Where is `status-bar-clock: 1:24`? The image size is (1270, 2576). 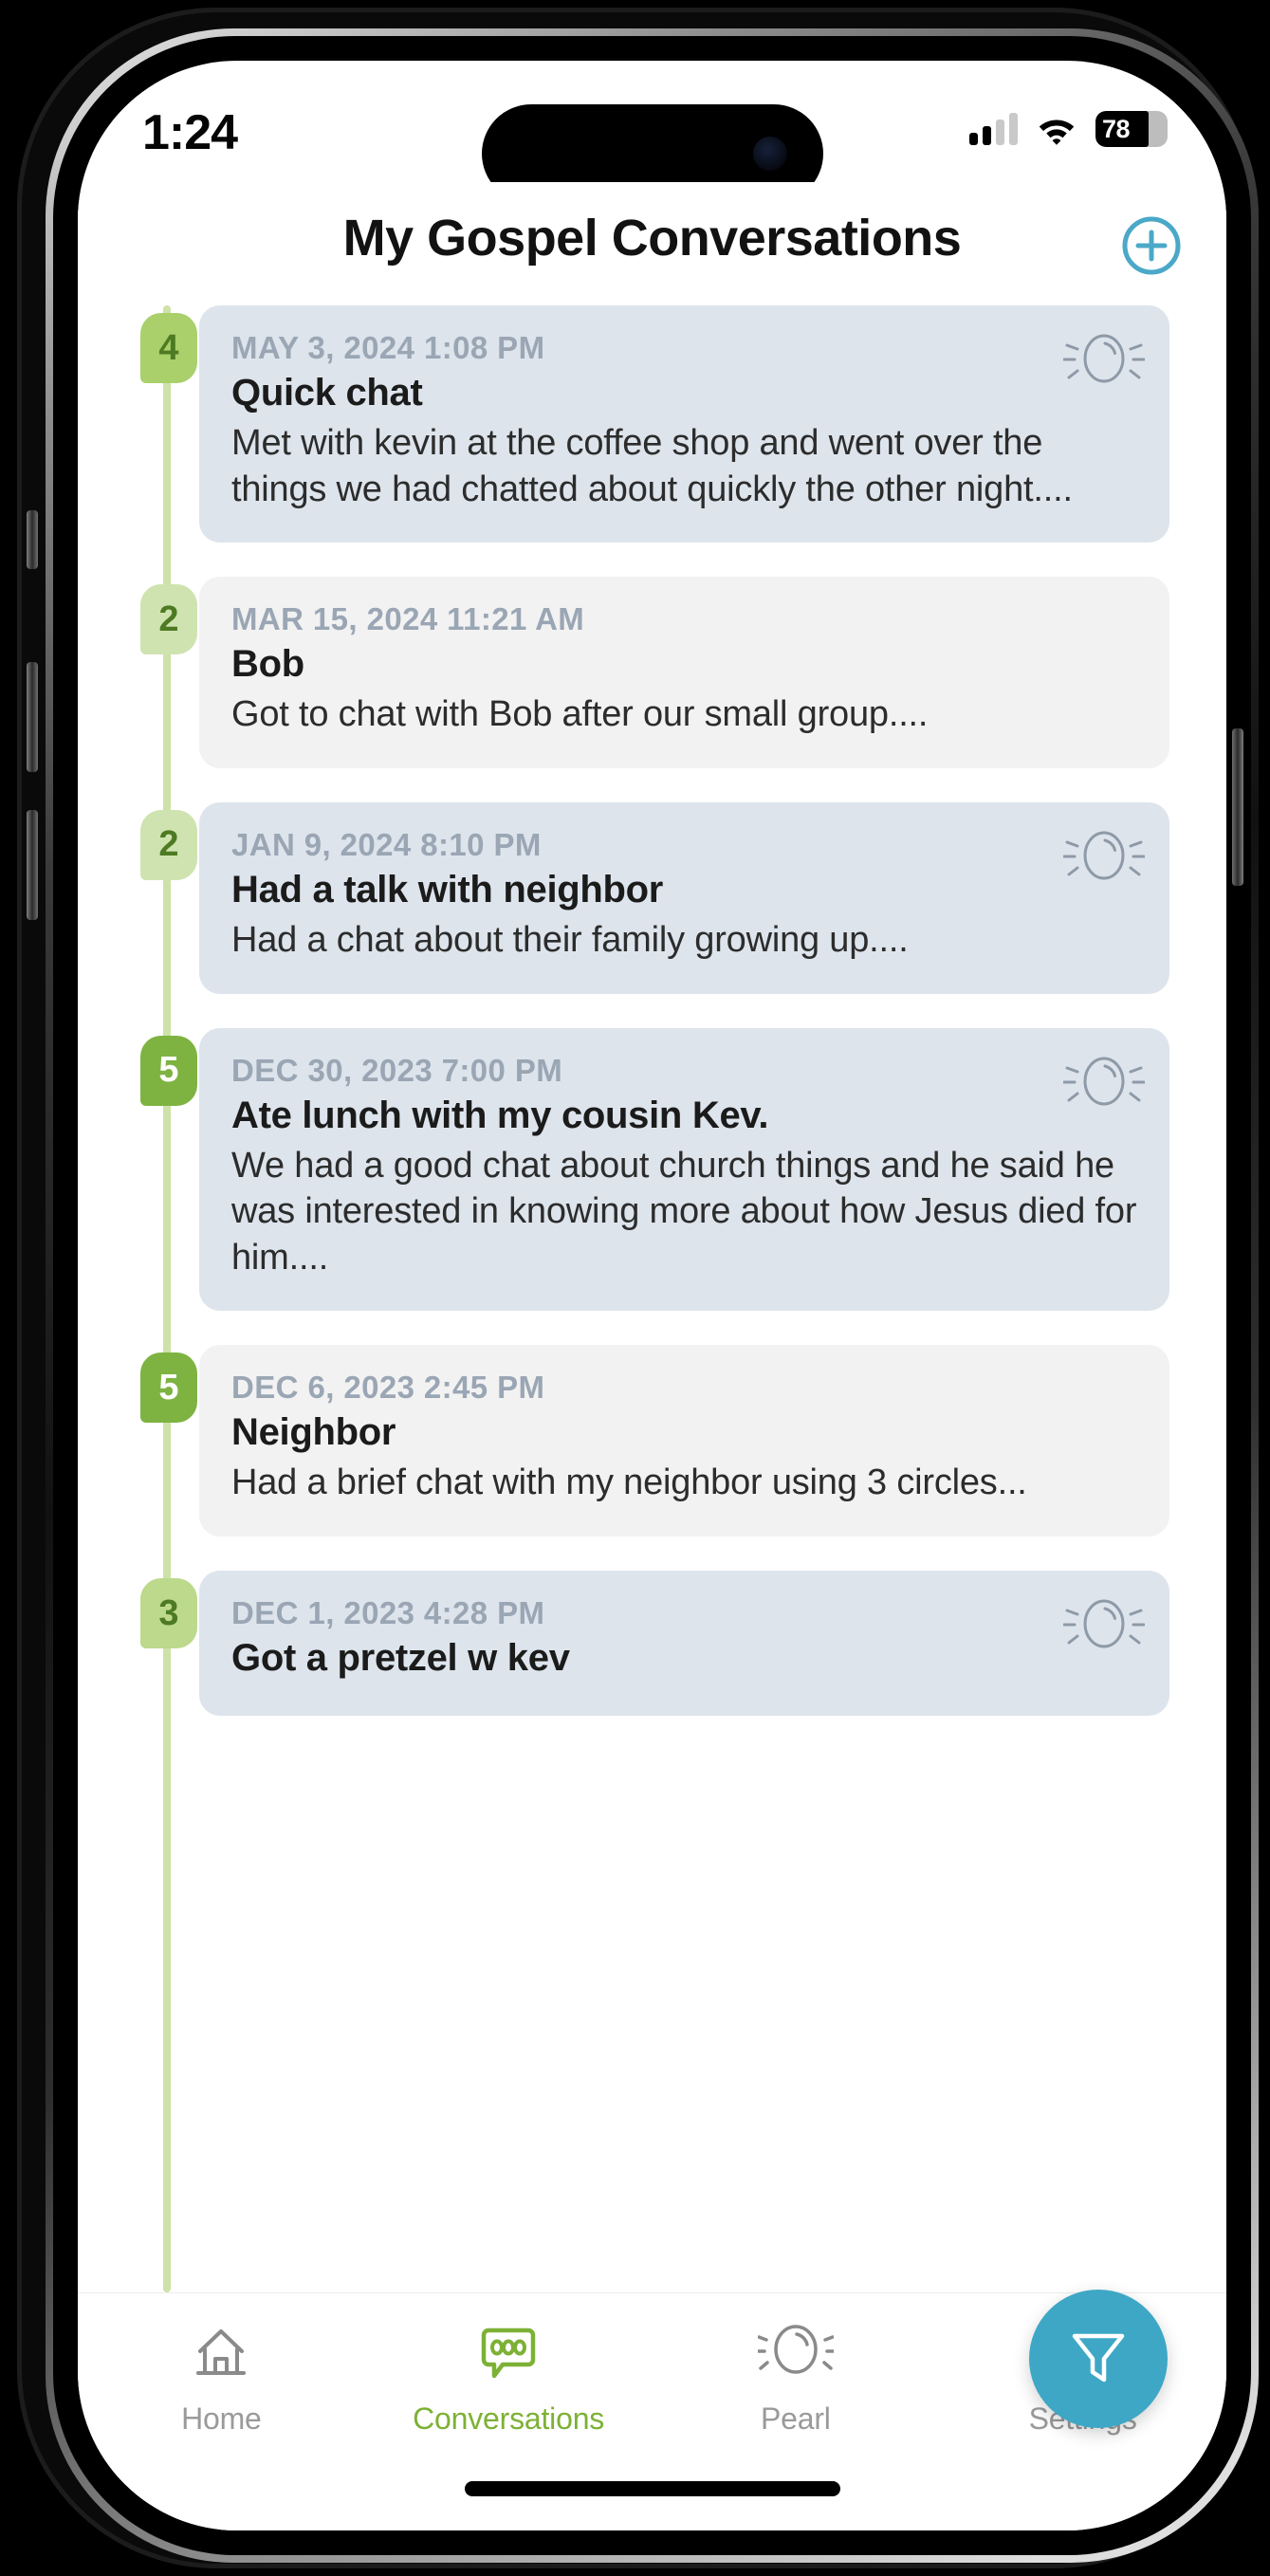
status-bar-clock: 1:24 is located at coordinates (190, 132).